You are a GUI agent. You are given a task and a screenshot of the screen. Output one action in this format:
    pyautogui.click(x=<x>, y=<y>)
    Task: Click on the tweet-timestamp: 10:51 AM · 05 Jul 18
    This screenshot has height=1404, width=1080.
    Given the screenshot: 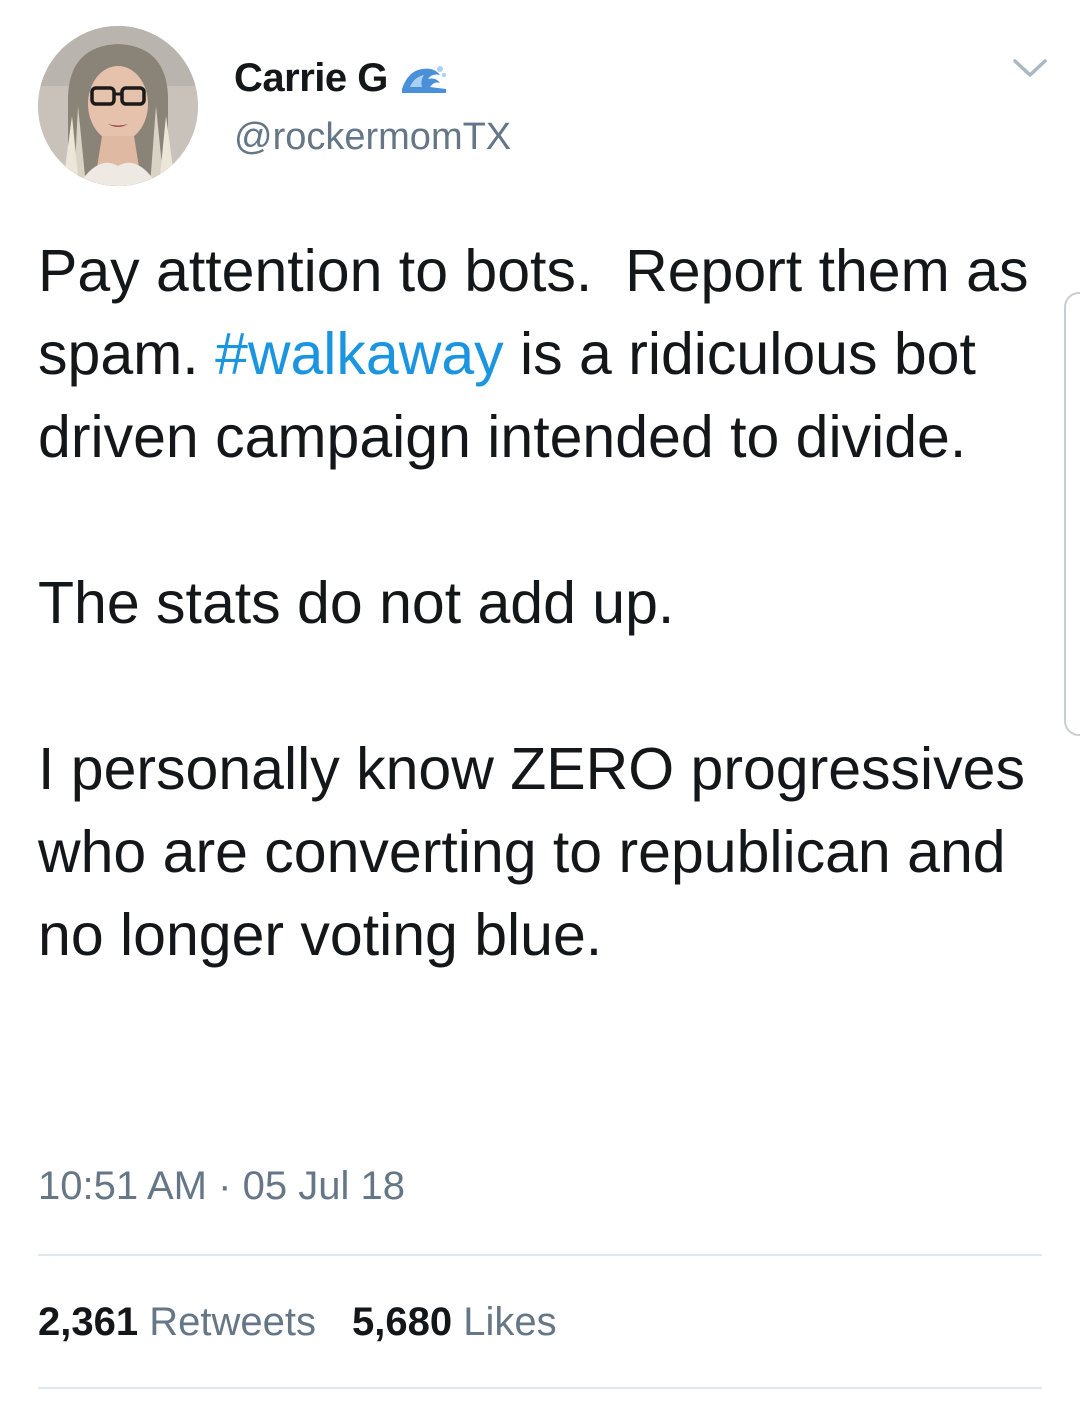 What is the action you would take?
    pyautogui.click(x=221, y=1186)
    